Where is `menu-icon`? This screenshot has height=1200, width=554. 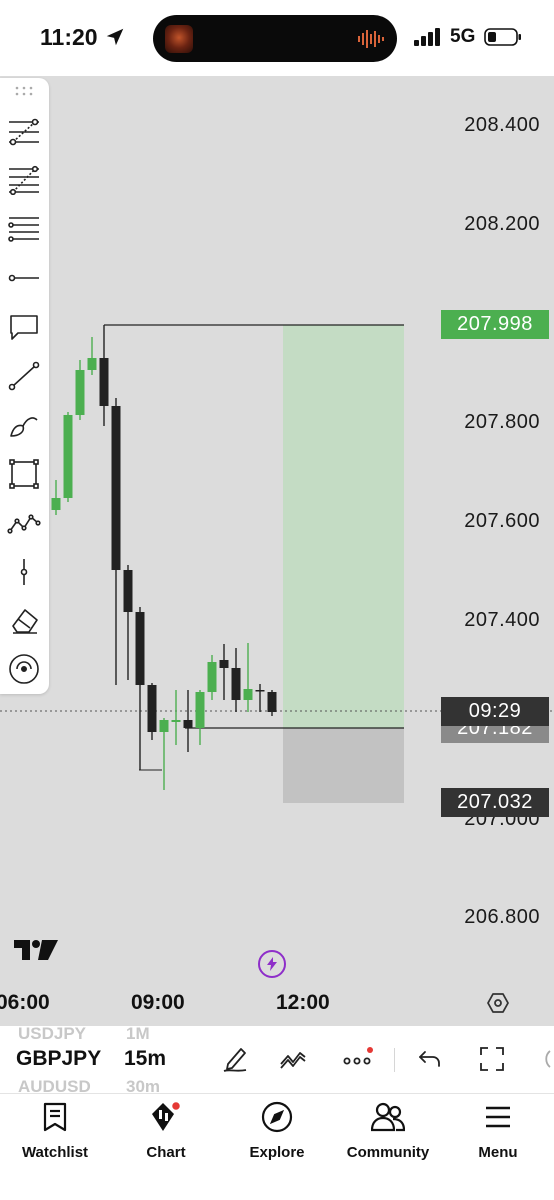
menu-icon is located at coordinates (498, 1117).